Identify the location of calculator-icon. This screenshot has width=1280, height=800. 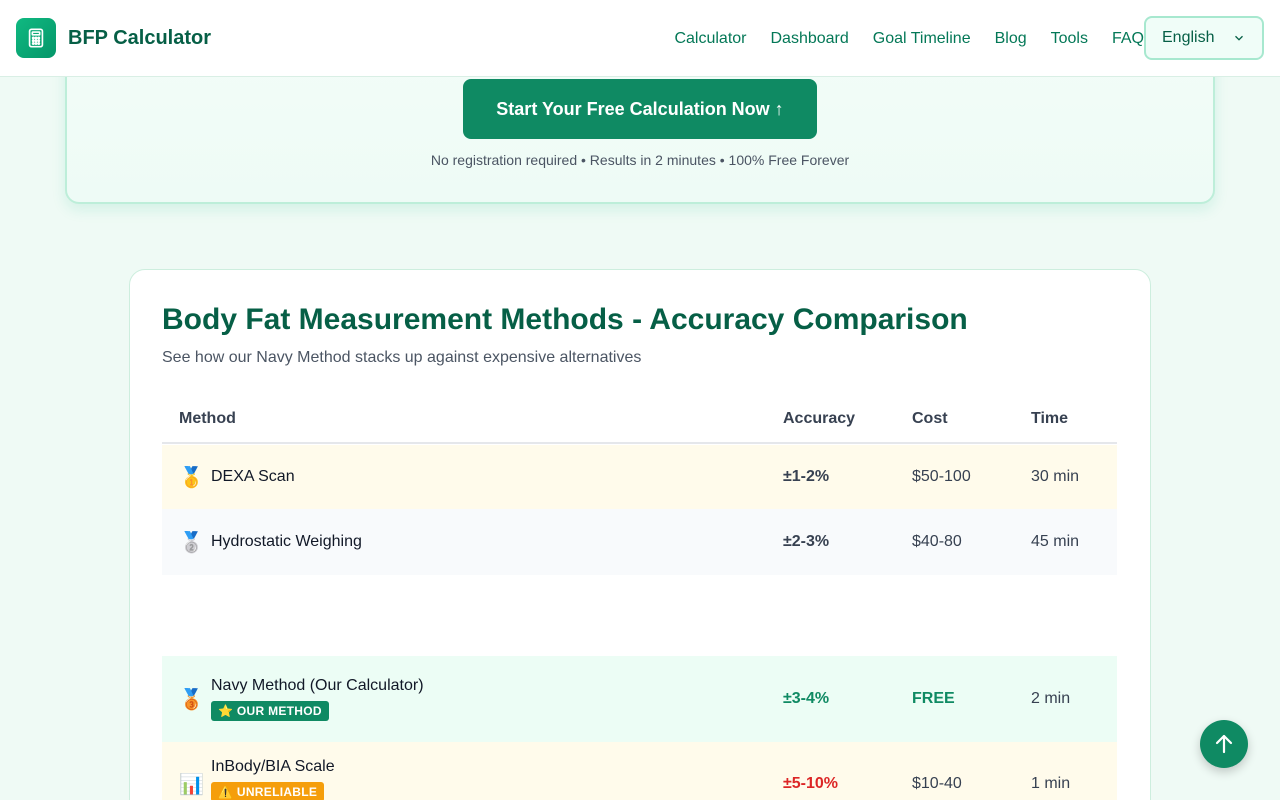
(36, 38).